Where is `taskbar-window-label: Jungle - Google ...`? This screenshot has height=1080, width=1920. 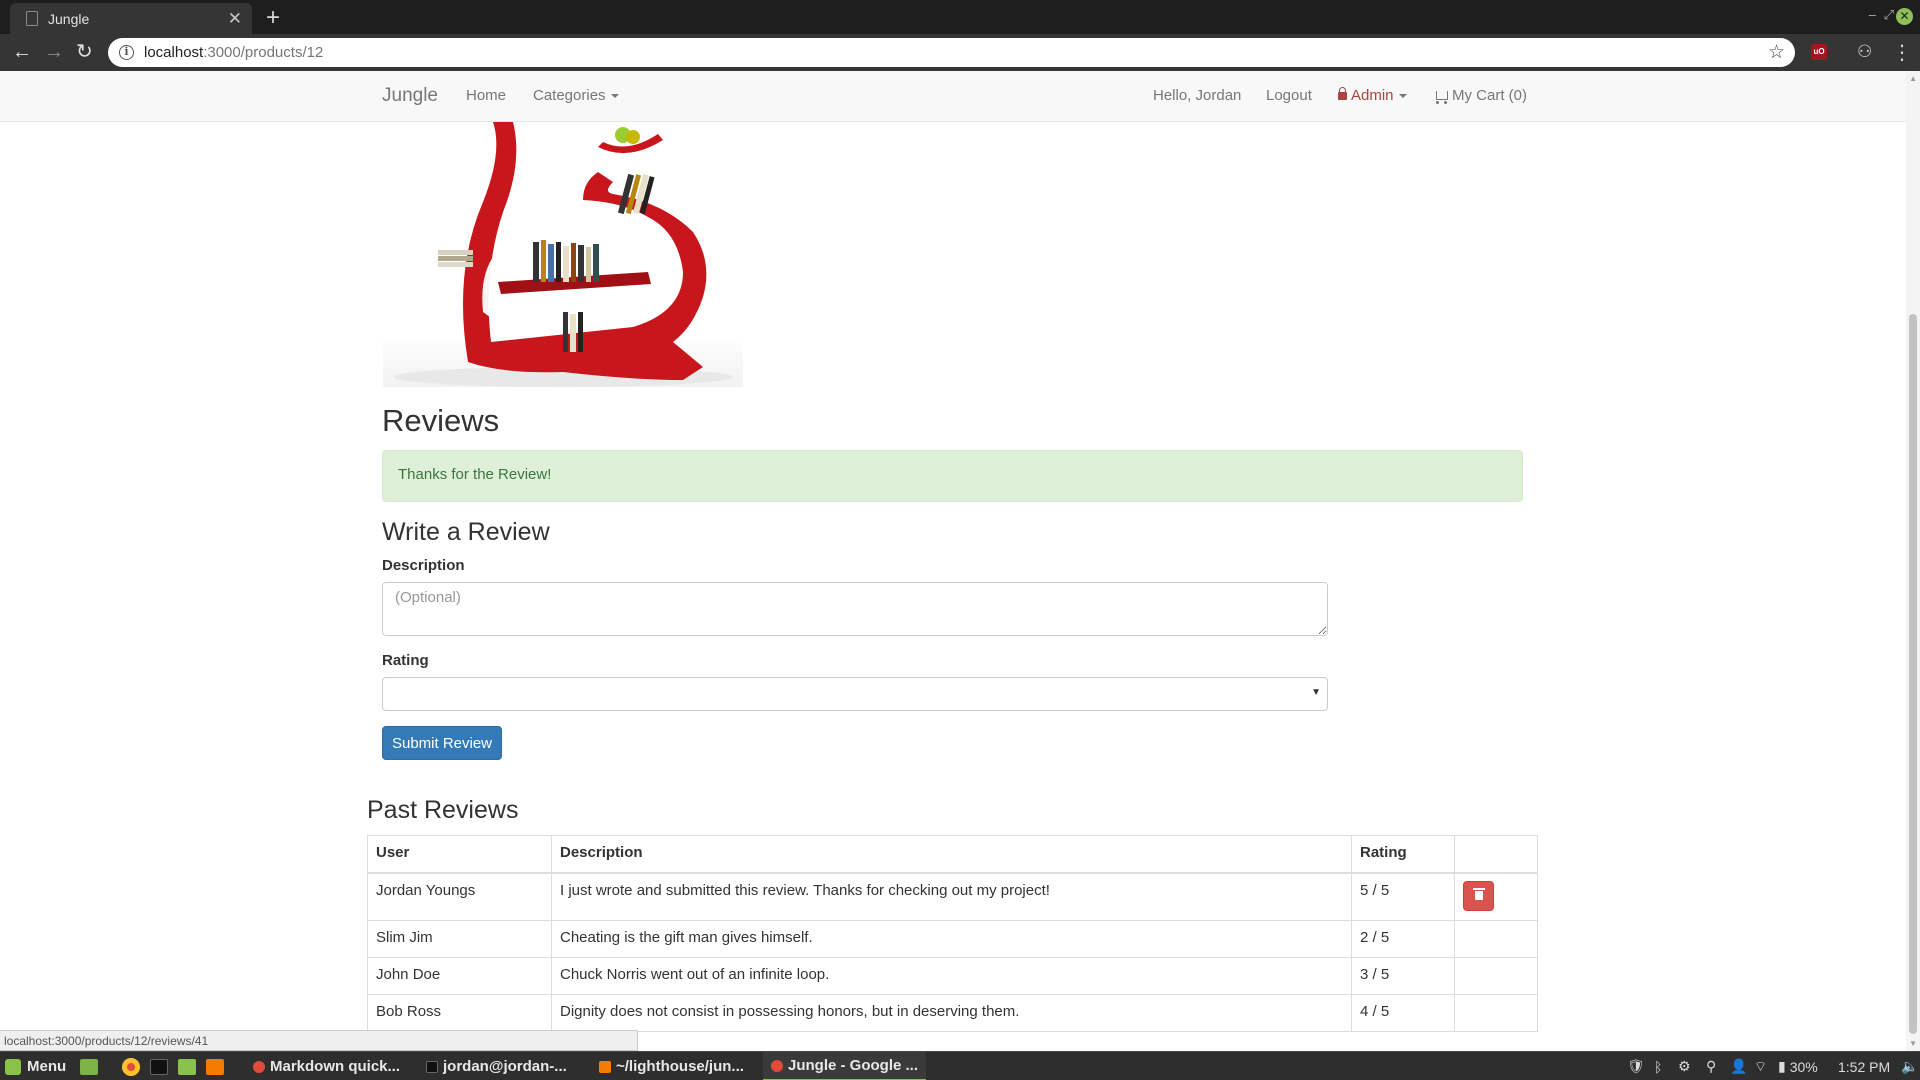
taskbar-window-label: Jungle - Google ... is located at coordinates (853, 1065).